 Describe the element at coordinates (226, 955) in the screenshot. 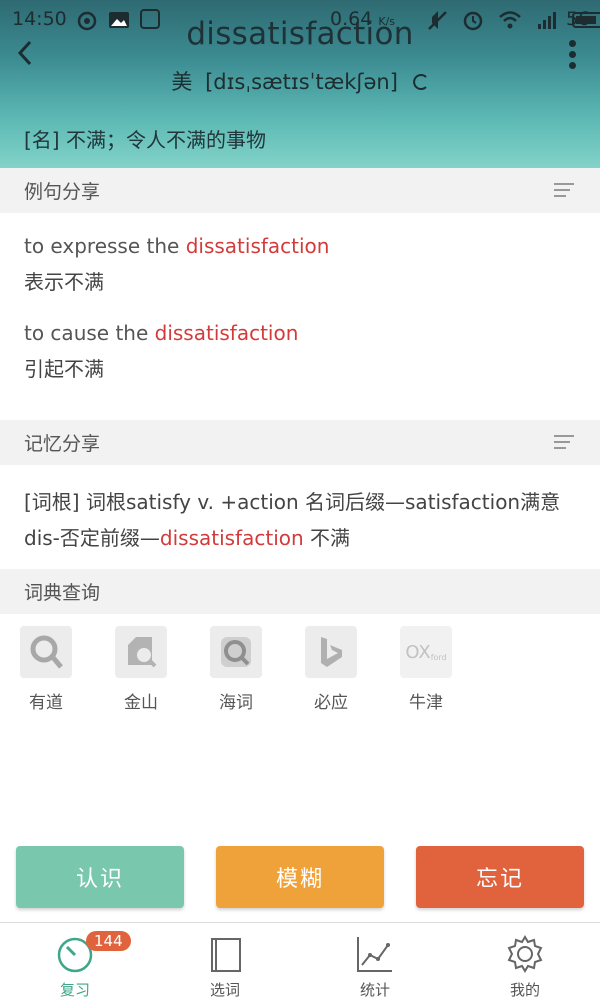

I see `book-icon` at that location.